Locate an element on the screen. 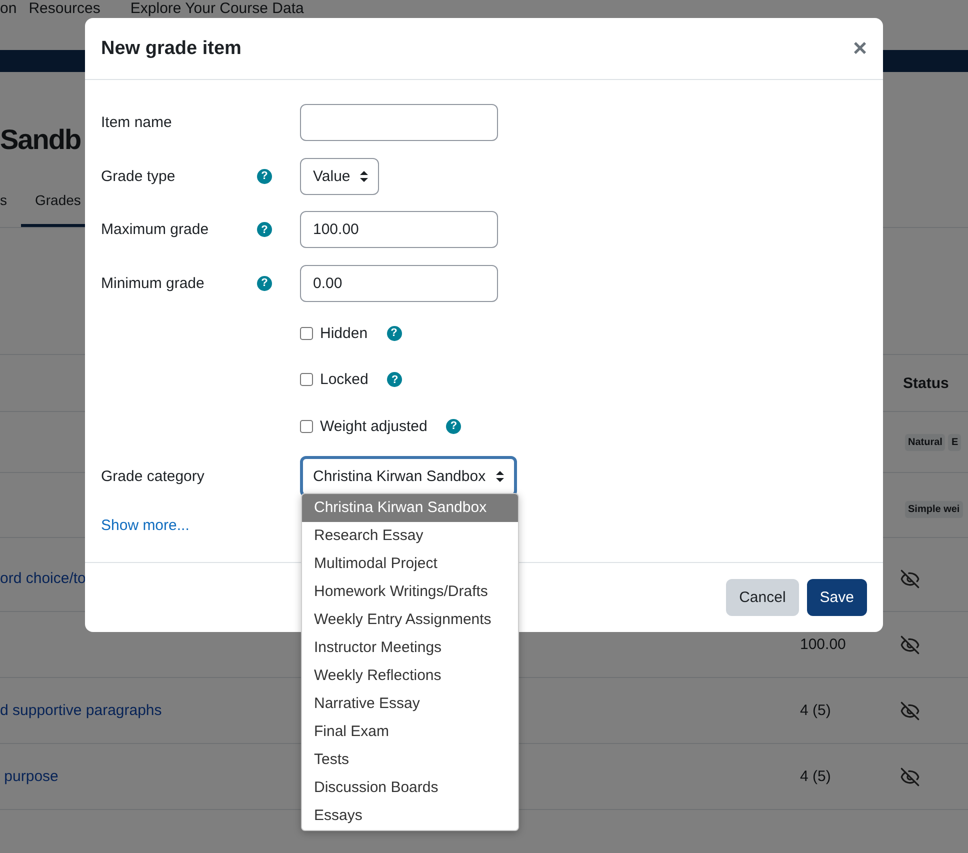  checkbox-label: Hidden is located at coordinates (344, 333).